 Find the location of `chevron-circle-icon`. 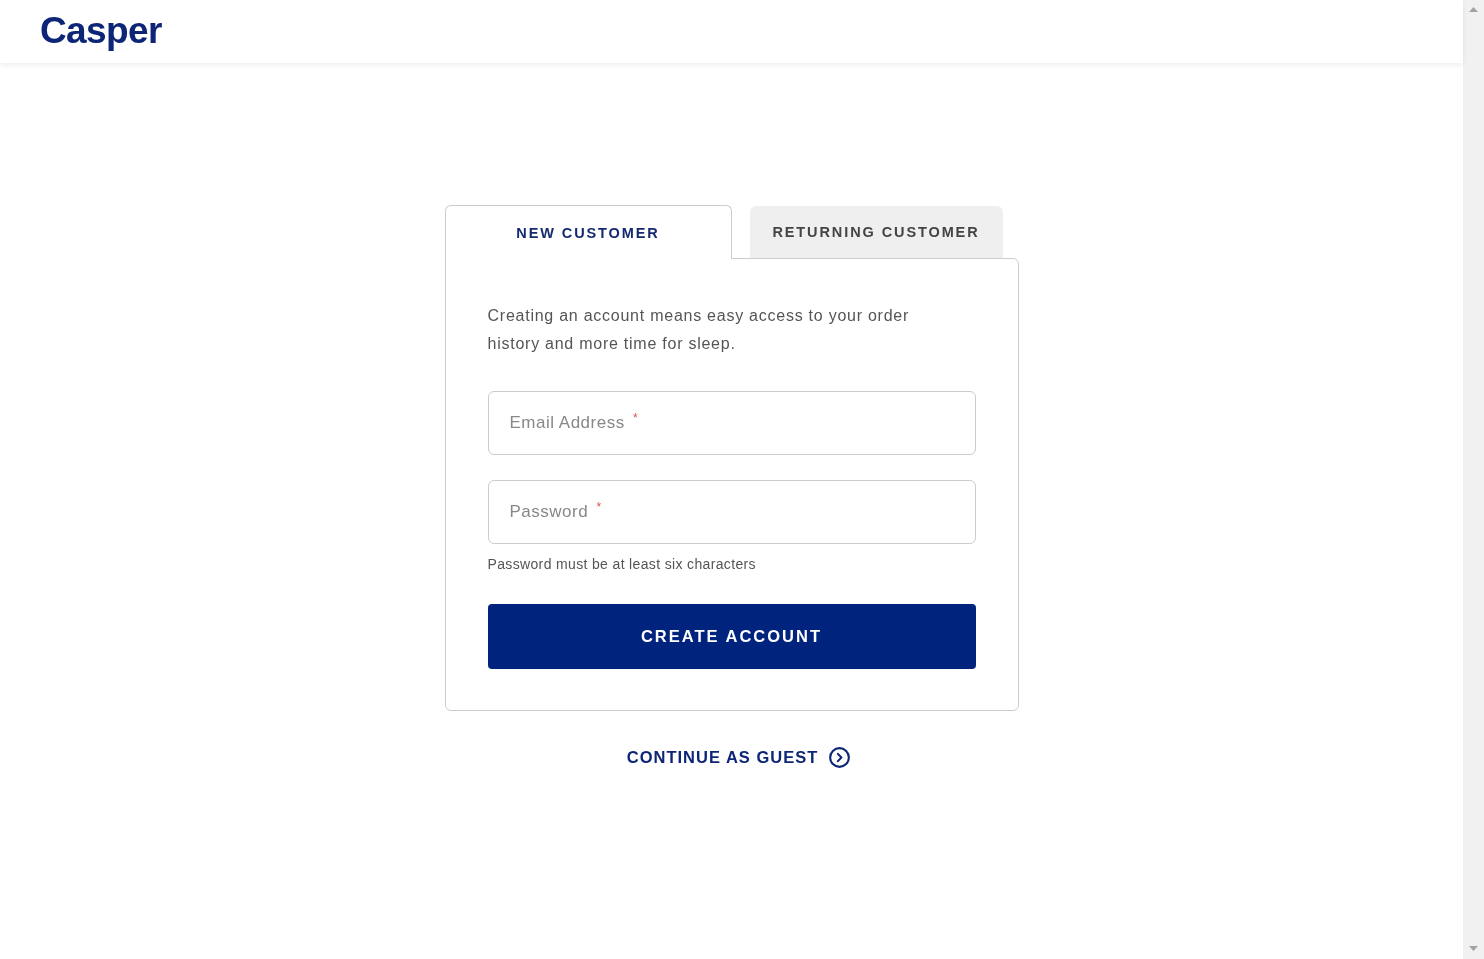

chevron-circle-icon is located at coordinates (840, 757).